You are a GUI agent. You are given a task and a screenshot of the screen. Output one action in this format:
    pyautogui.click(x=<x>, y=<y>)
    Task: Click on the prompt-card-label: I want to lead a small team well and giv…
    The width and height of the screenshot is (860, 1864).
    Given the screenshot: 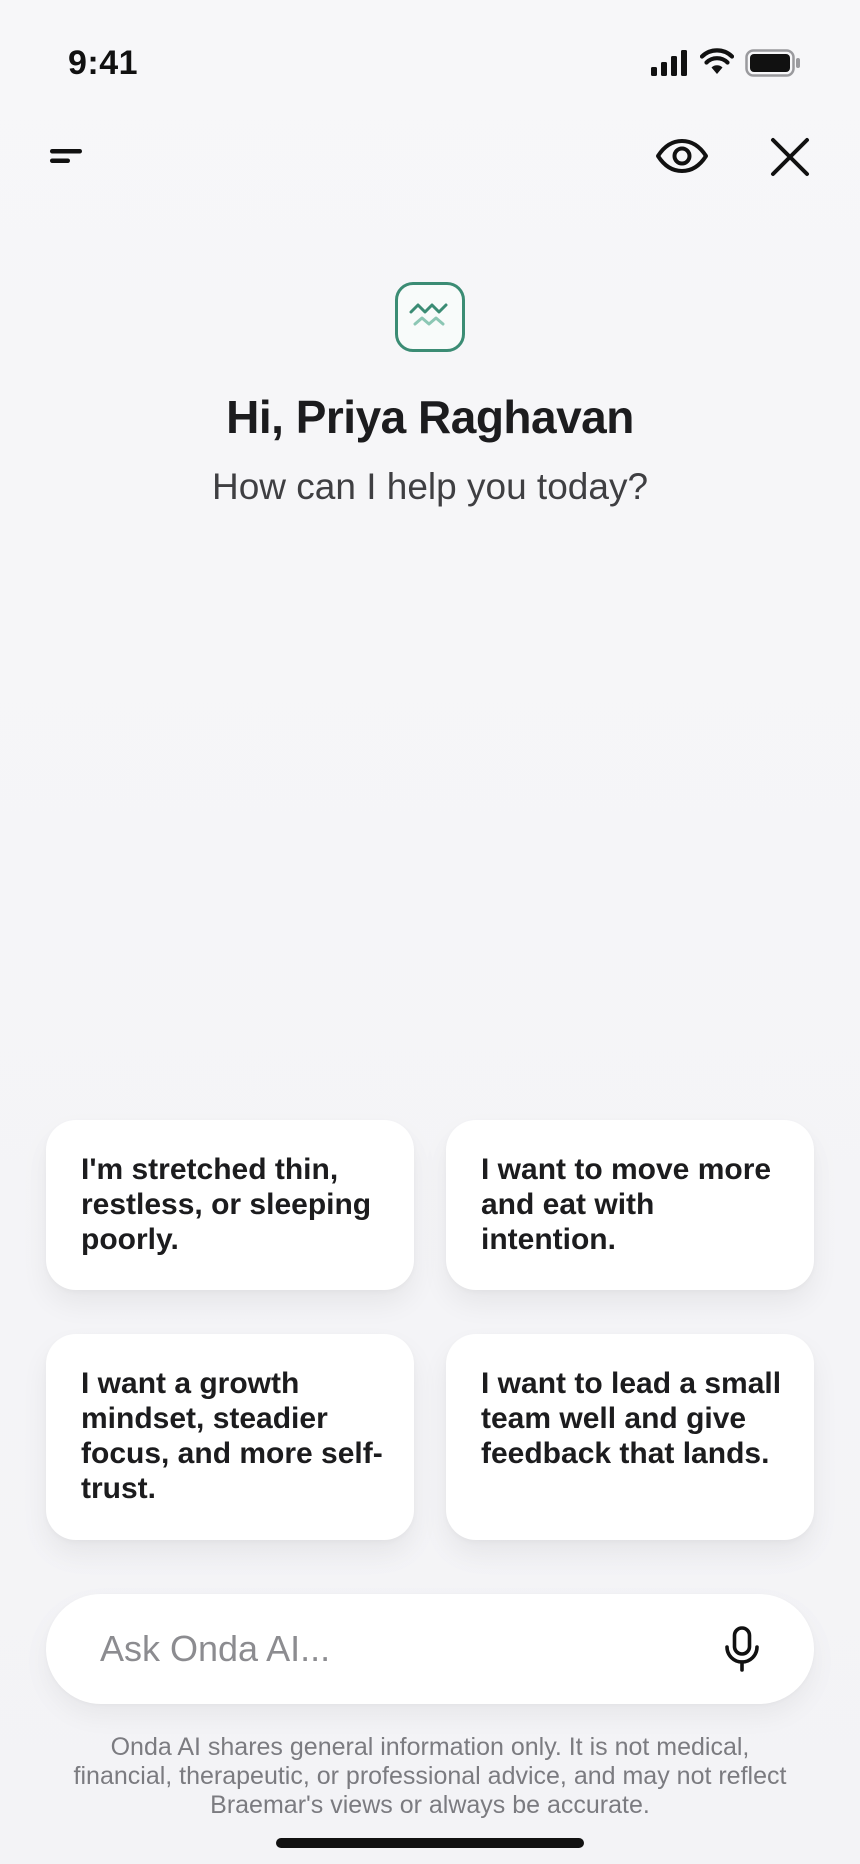 What is the action you would take?
    pyautogui.click(x=631, y=1418)
    